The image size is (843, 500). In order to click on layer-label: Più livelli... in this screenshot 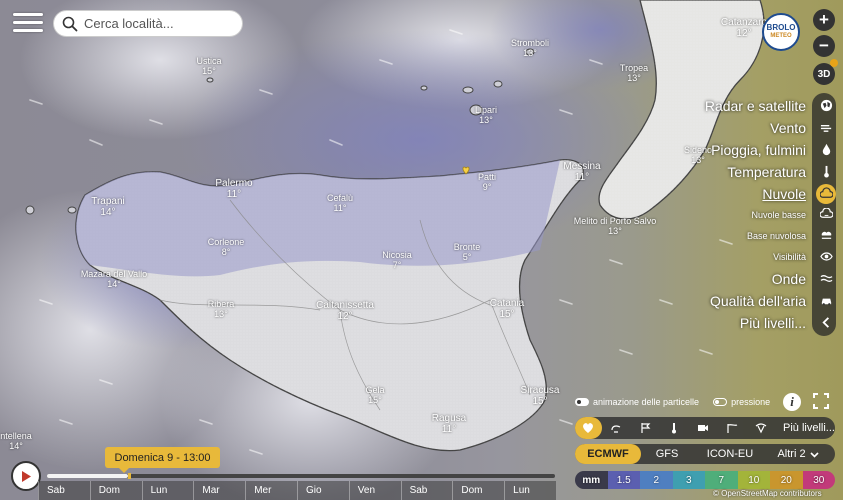, I will do `click(772, 322)`.